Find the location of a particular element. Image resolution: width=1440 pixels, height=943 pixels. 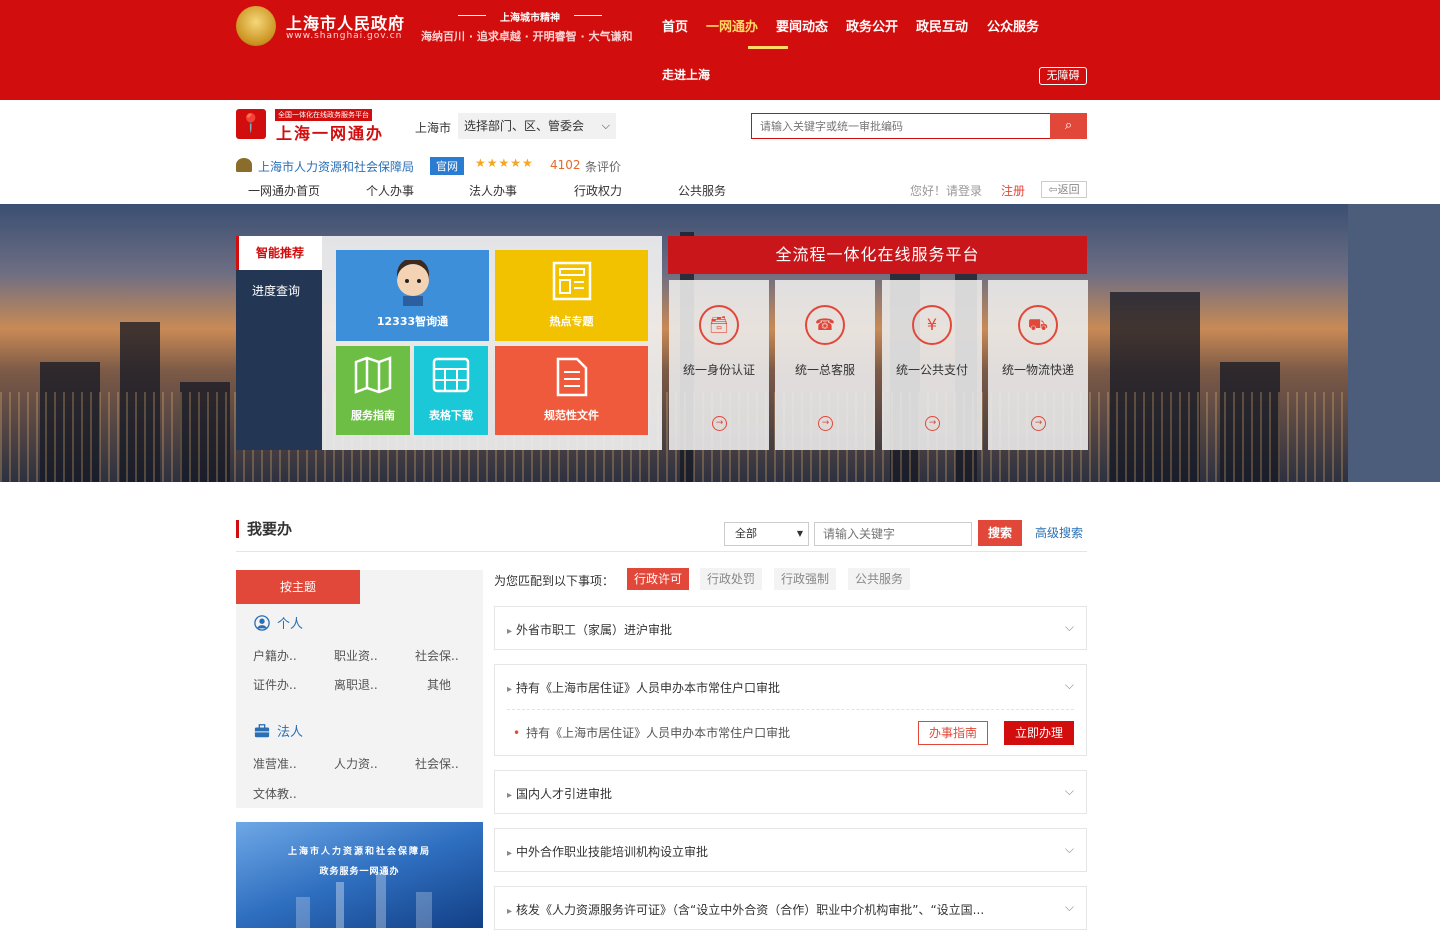

scope-select-value: 全部 is located at coordinates (746, 533).